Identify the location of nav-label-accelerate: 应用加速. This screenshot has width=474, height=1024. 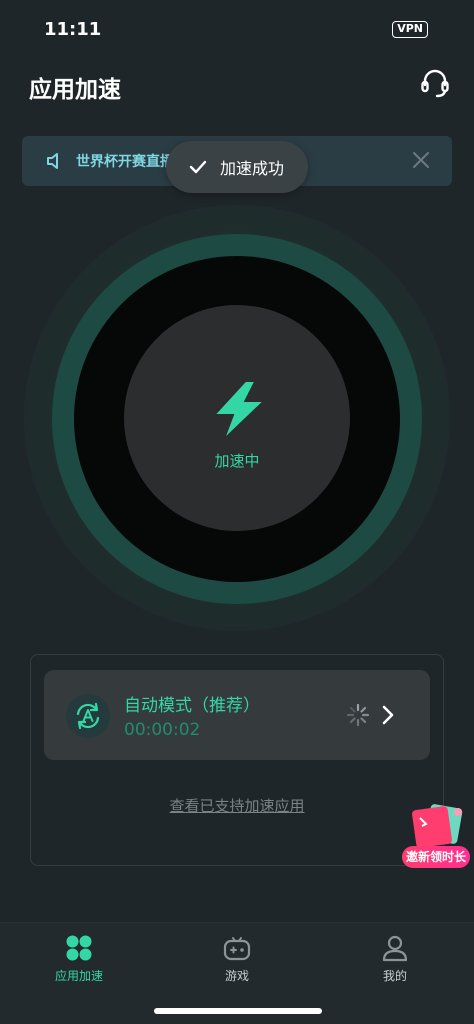
(78, 976).